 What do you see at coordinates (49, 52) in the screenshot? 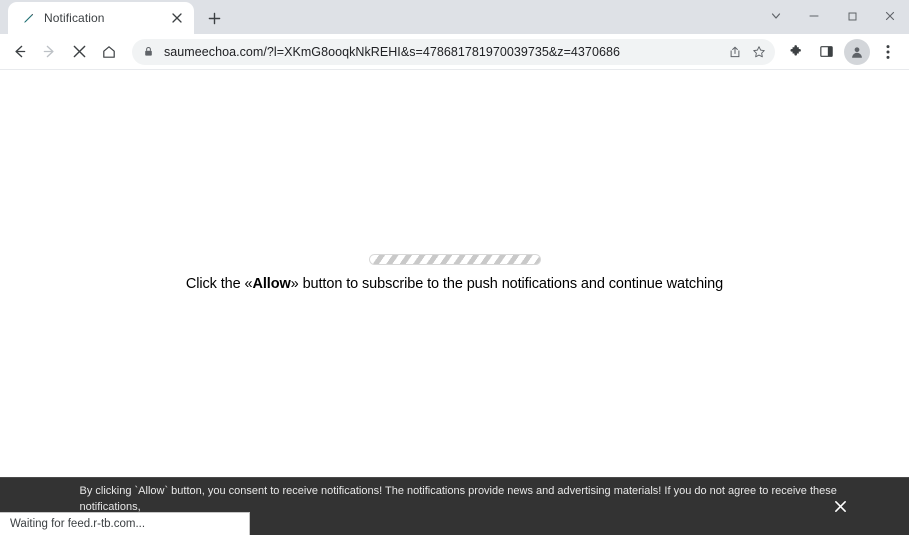
I see `forward-button` at bounding box center [49, 52].